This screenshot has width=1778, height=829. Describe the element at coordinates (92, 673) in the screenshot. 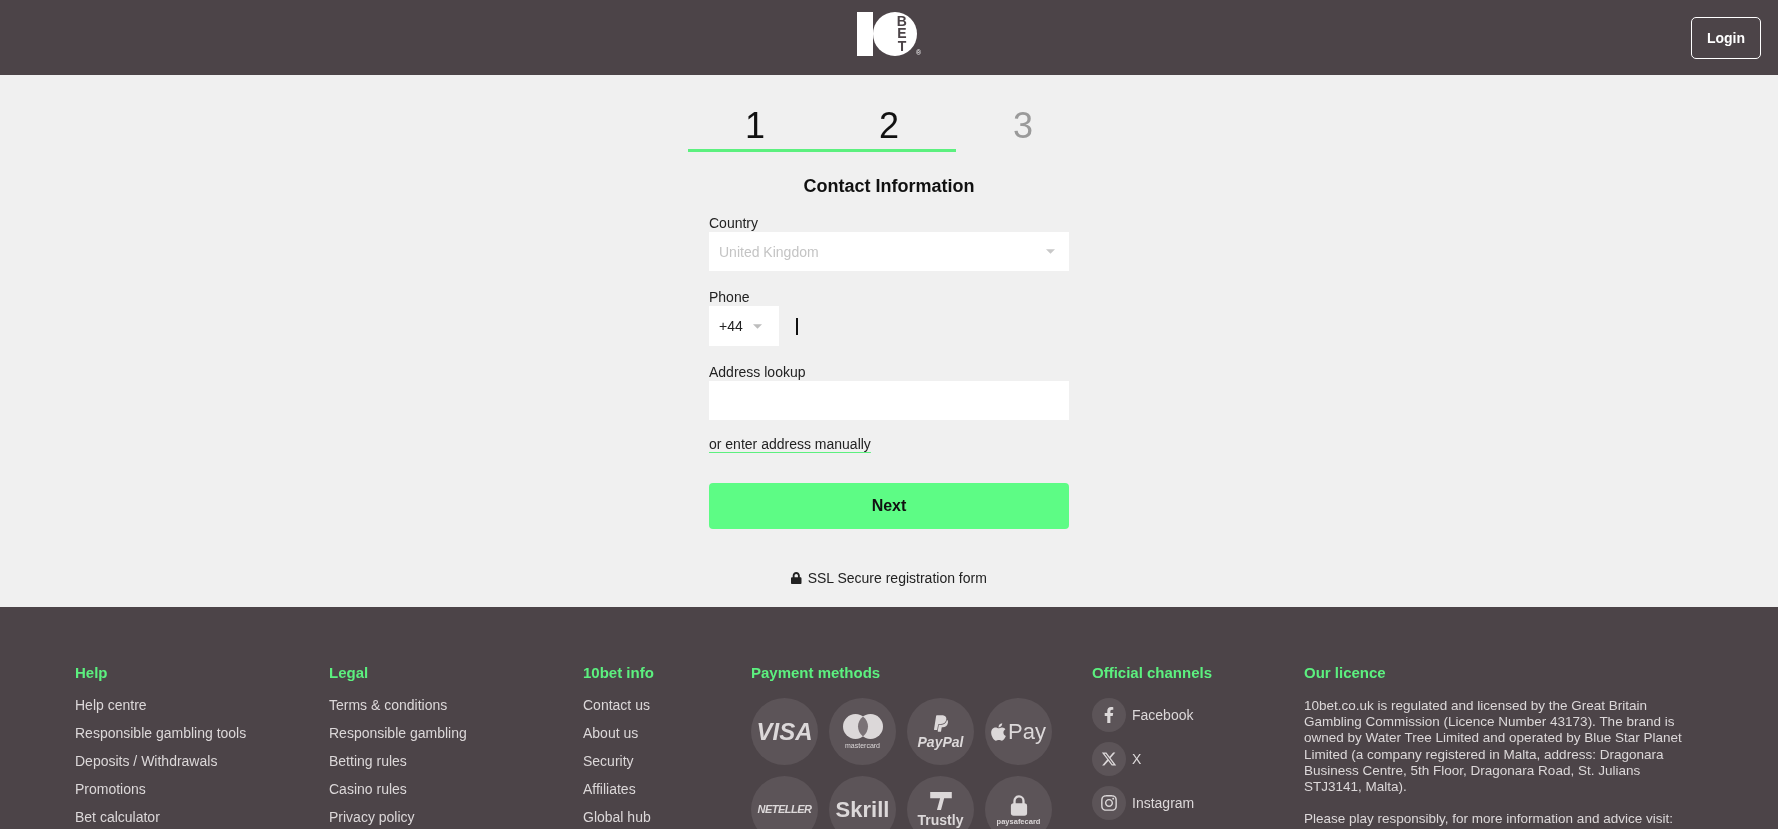

I see `footer-heading: Help` at that location.